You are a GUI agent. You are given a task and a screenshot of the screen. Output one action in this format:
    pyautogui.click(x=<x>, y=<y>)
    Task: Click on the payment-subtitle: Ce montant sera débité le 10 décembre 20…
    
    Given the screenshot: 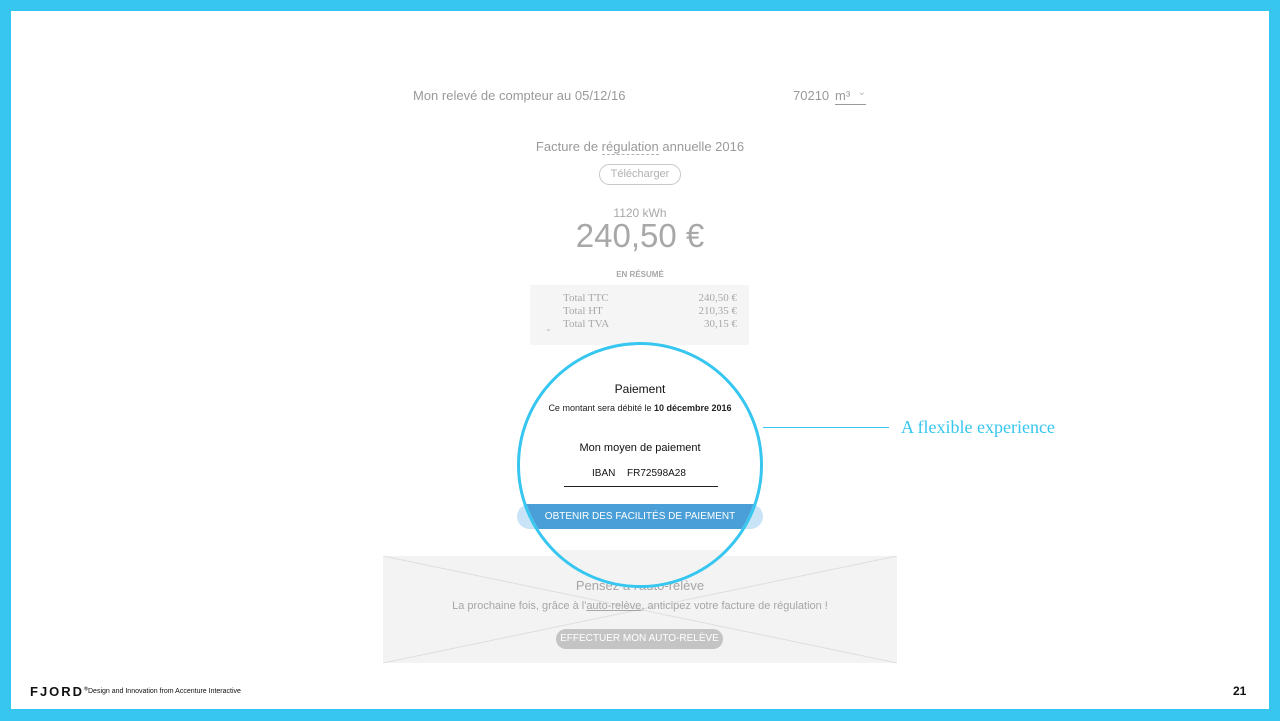 What is the action you would take?
    pyautogui.click(x=640, y=408)
    